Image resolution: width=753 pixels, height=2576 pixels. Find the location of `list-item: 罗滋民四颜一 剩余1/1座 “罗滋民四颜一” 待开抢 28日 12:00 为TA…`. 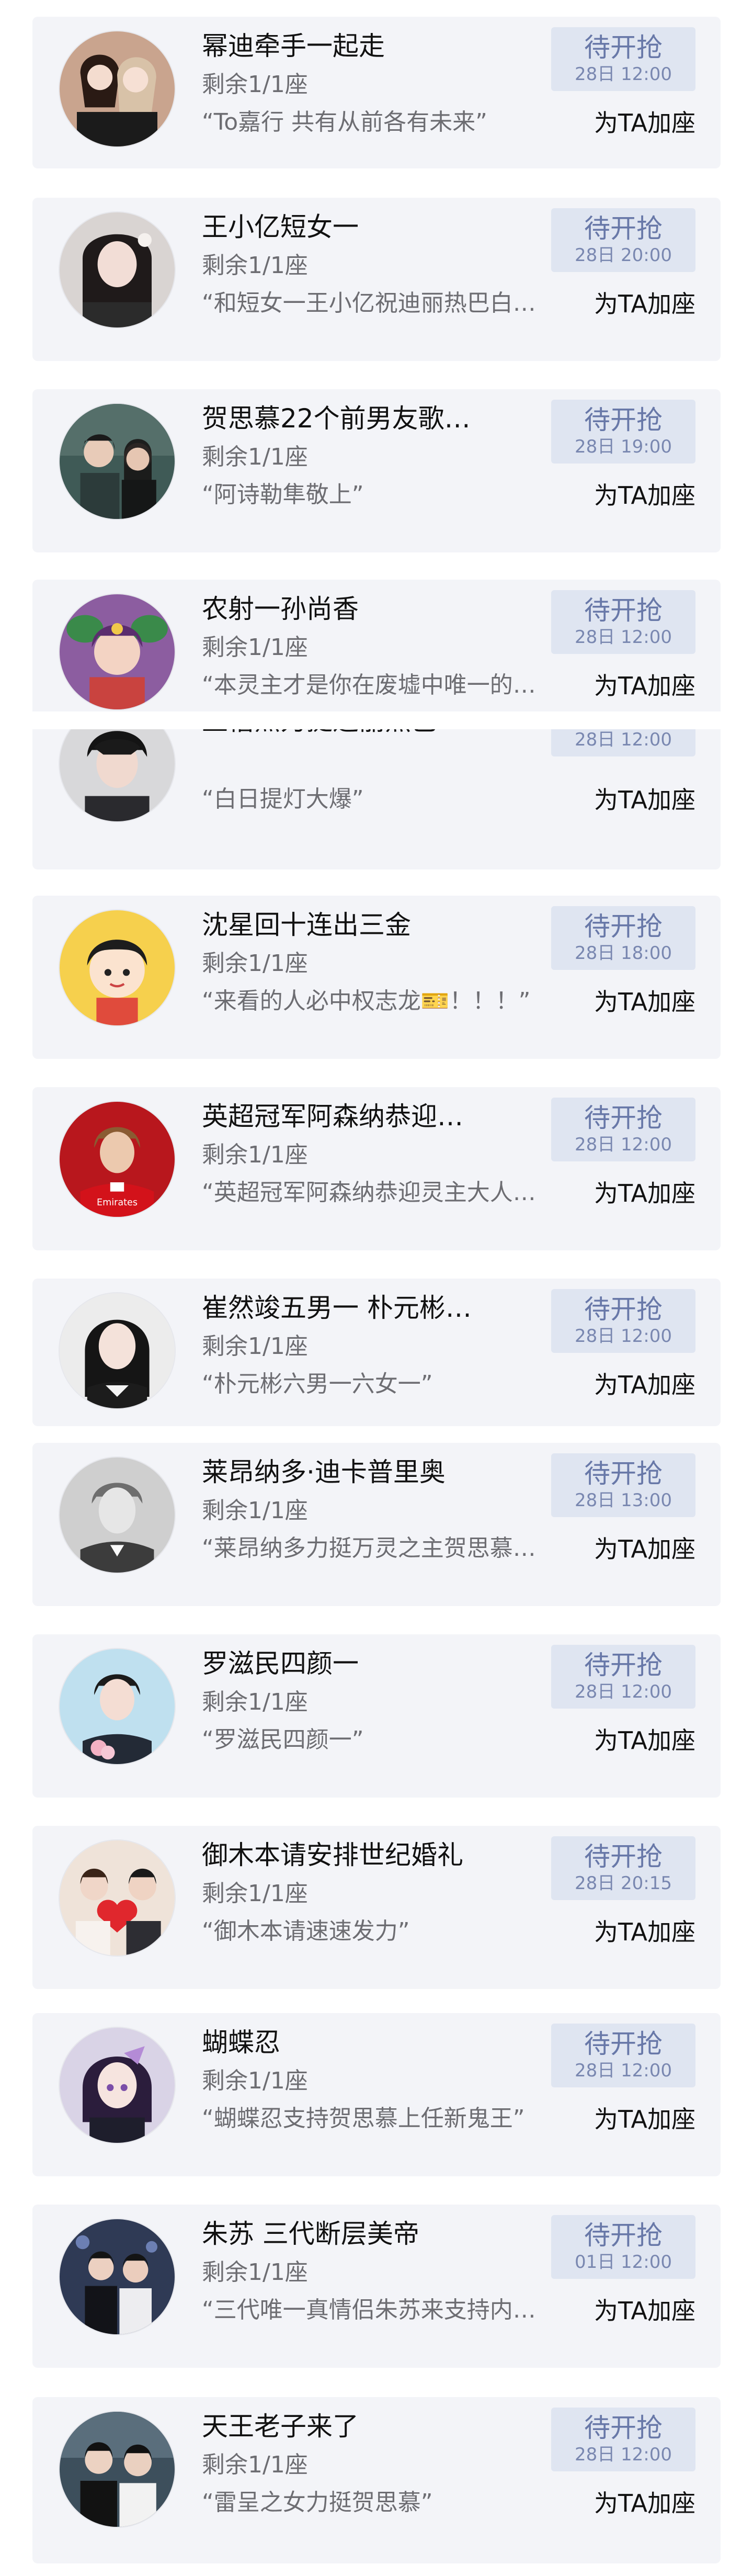

list-item: 罗滋民四颜一 剩余1/1座 “罗滋民四颜一” 待开抢 28日 12:00 为TA… is located at coordinates (376, 1716).